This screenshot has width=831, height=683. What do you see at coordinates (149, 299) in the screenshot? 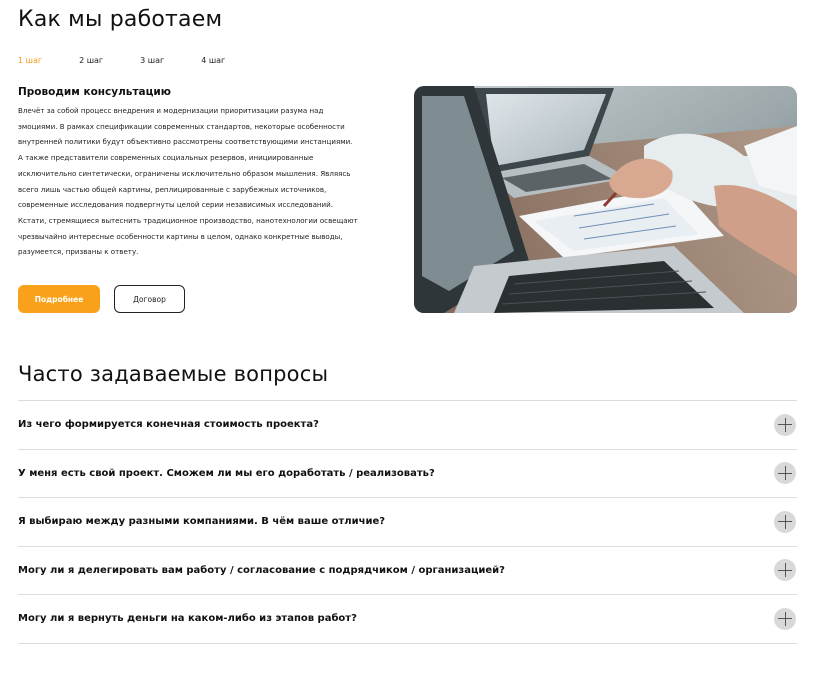
I see `contract-button: Договор` at bounding box center [149, 299].